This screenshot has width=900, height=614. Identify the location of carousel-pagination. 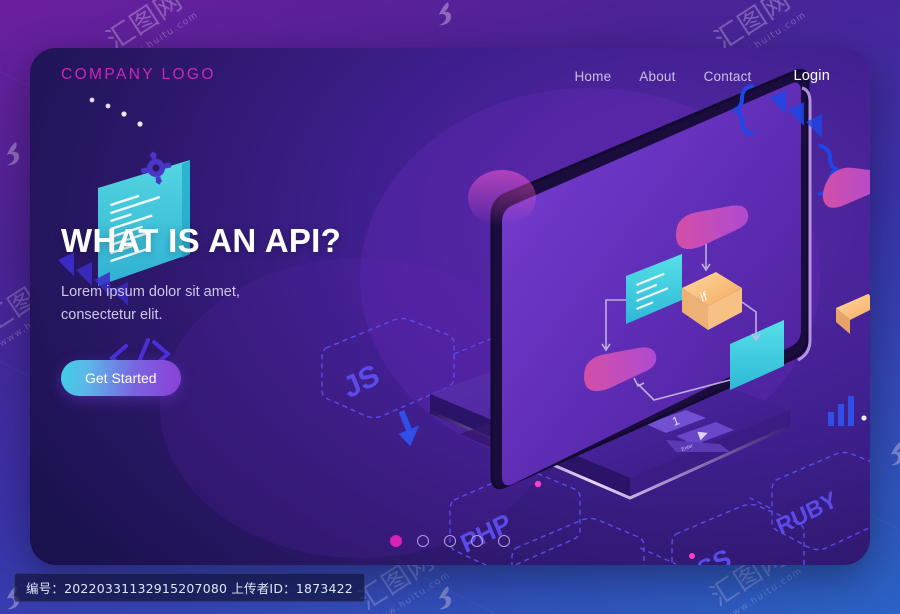
(450, 541).